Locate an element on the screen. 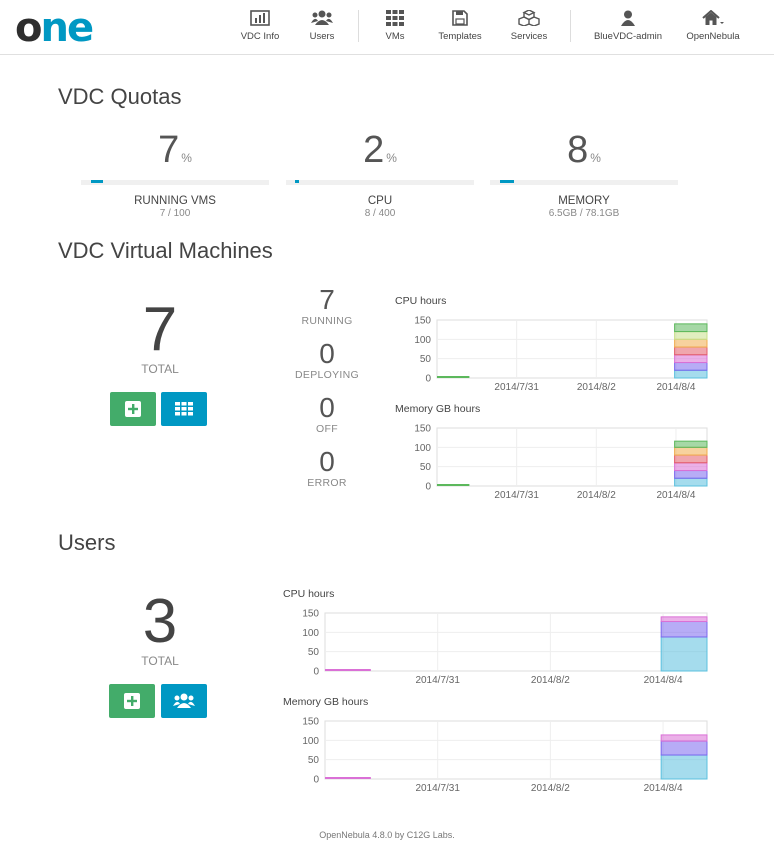 The width and height of the screenshot is (774, 867). users-title: Users is located at coordinates (87, 542).